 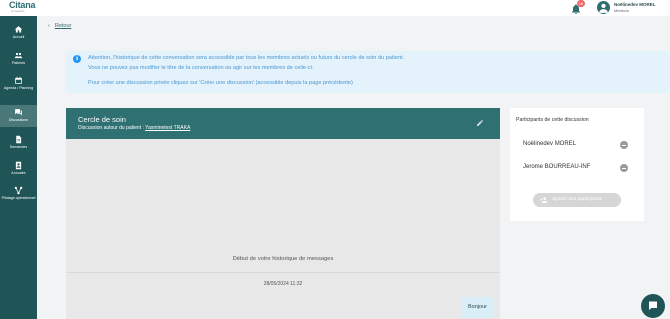 I want to click on back-link: ‹ Retour, so click(x=59, y=26).